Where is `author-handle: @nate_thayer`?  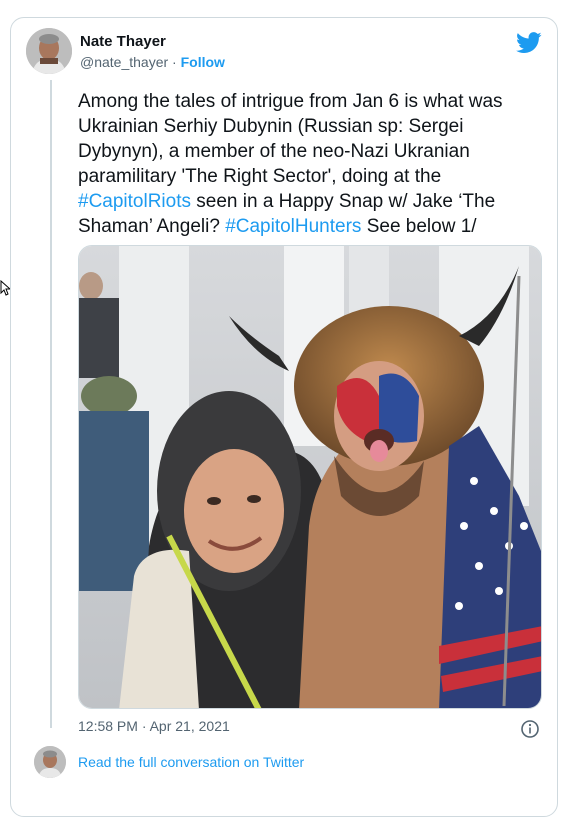 author-handle: @nate_thayer is located at coordinates (124, 62).